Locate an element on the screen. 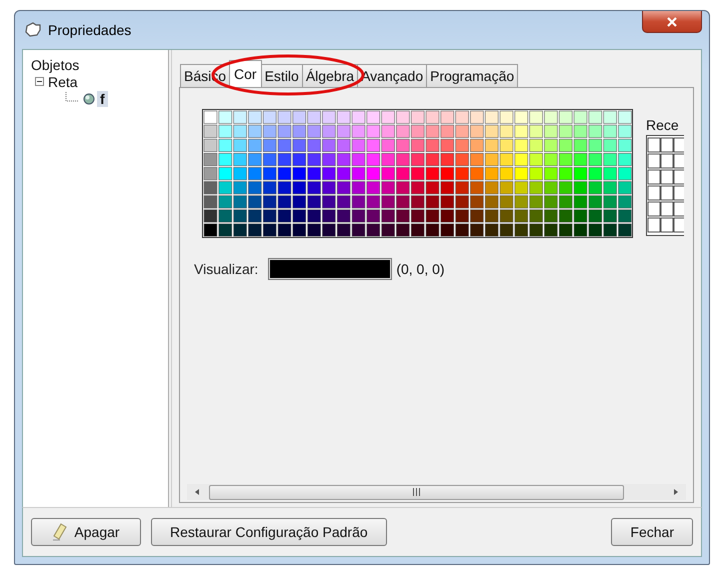  tab: Programação is located at coordinates (472, 75).